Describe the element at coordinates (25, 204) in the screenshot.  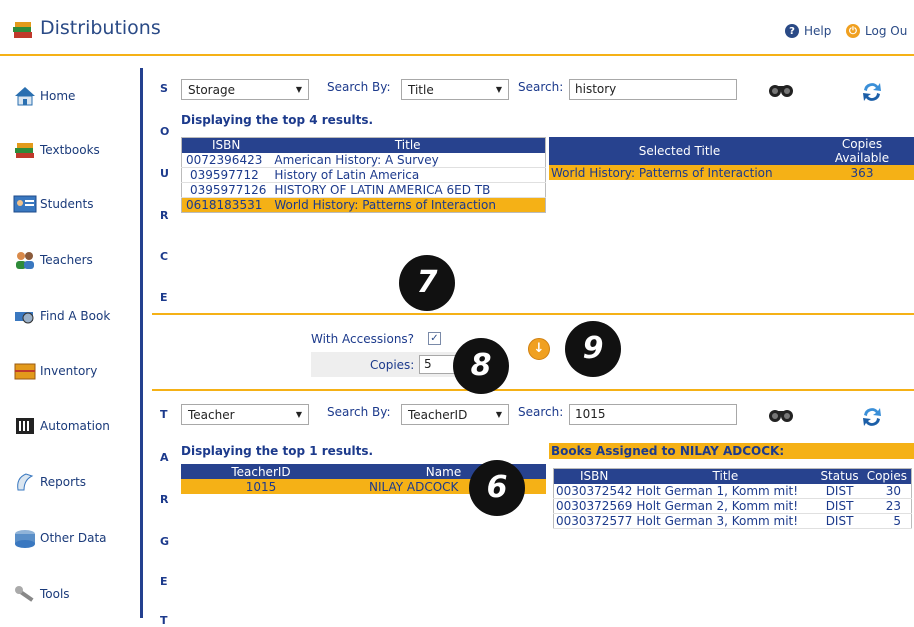
I see `students-icon` at that location.